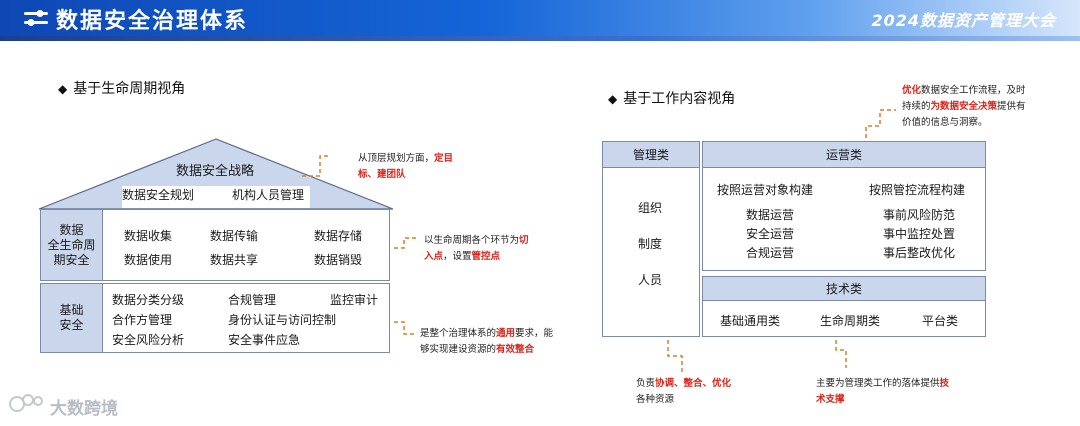 This screenshot has height=426, width=1080. I want to click on ops-col2-item: 事中监控处置, so click(919, 234).